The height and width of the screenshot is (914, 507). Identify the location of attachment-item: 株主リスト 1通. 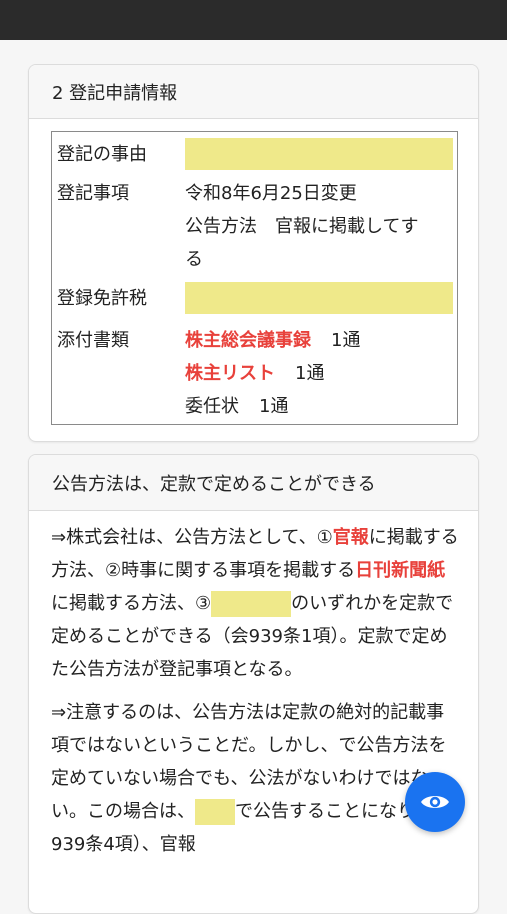
(255, 373).